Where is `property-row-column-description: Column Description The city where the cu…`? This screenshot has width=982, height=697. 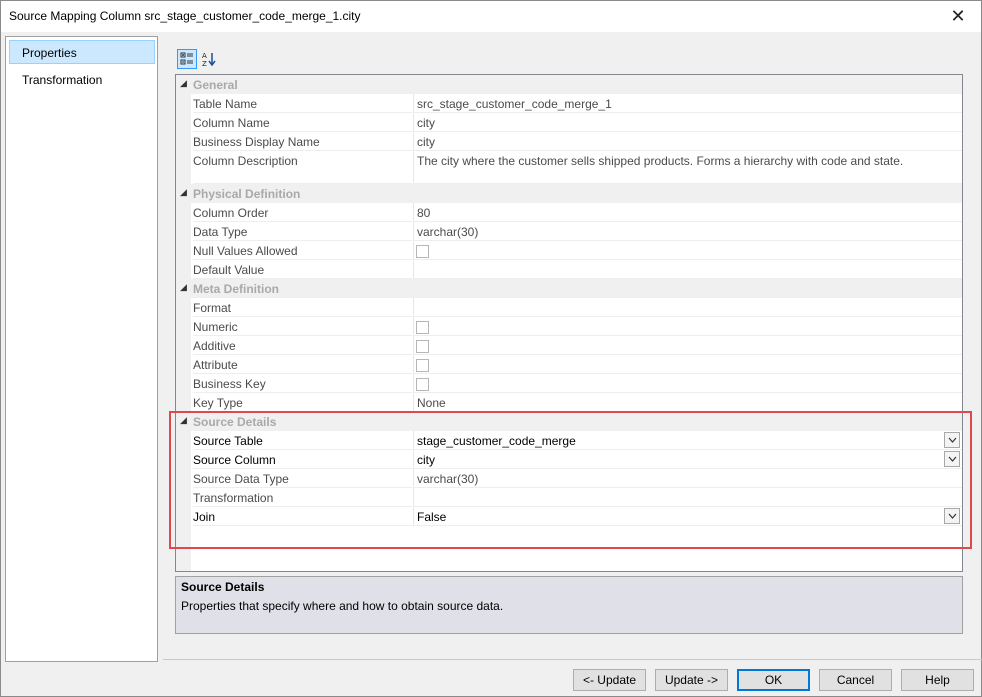
property-row-column-description: Column Description The city where the cu… is located at coordinates (569, 167).